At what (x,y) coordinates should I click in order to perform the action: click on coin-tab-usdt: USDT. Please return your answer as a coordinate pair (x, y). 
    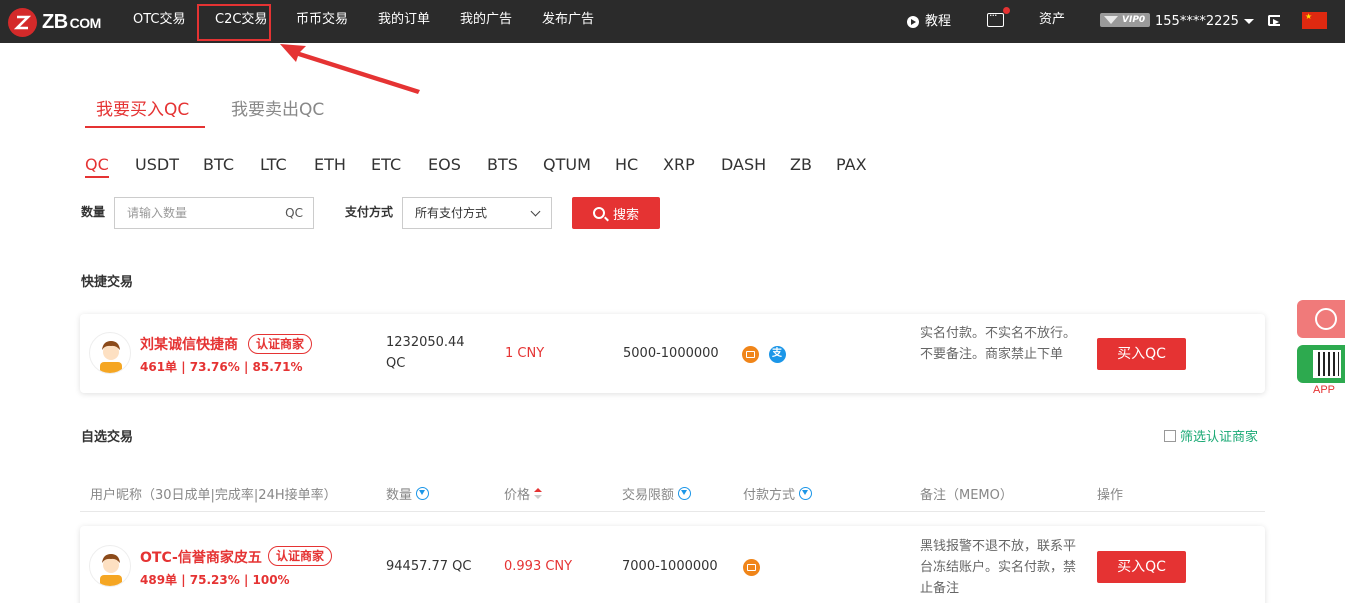
    Looking at the image, I should click on (157, 165).